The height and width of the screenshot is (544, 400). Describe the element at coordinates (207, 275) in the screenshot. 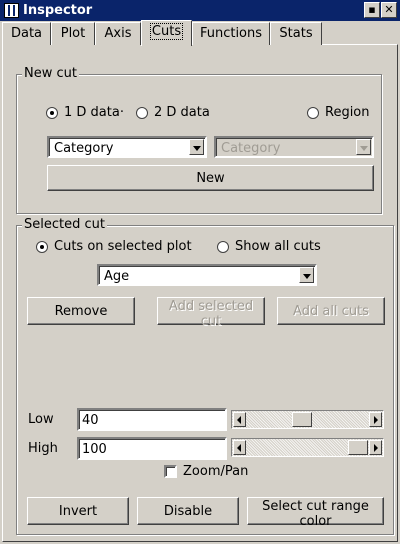

I see `cut-combo: Age` at that location.